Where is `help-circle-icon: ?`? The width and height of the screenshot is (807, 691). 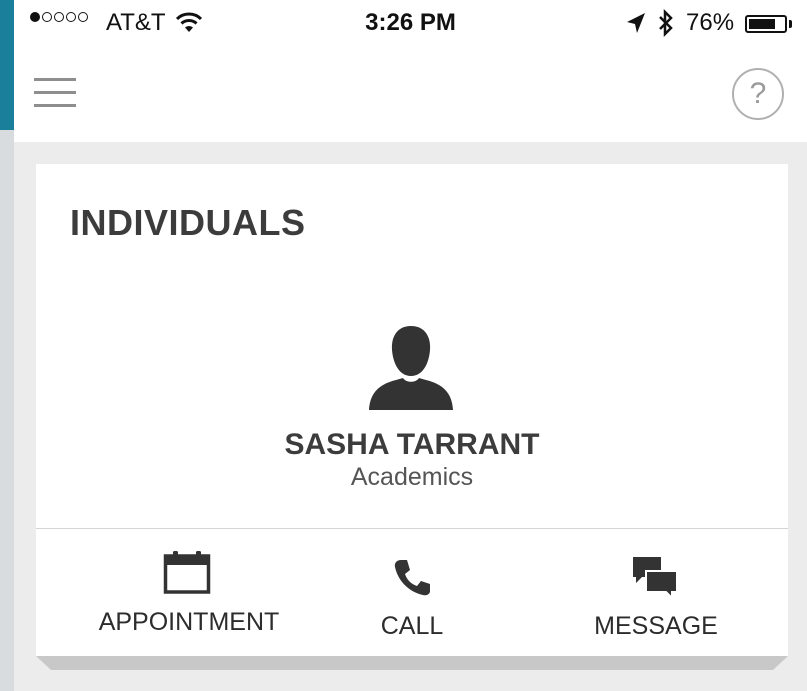 help-circle-icon: ? is located at coordinates (758, 94).